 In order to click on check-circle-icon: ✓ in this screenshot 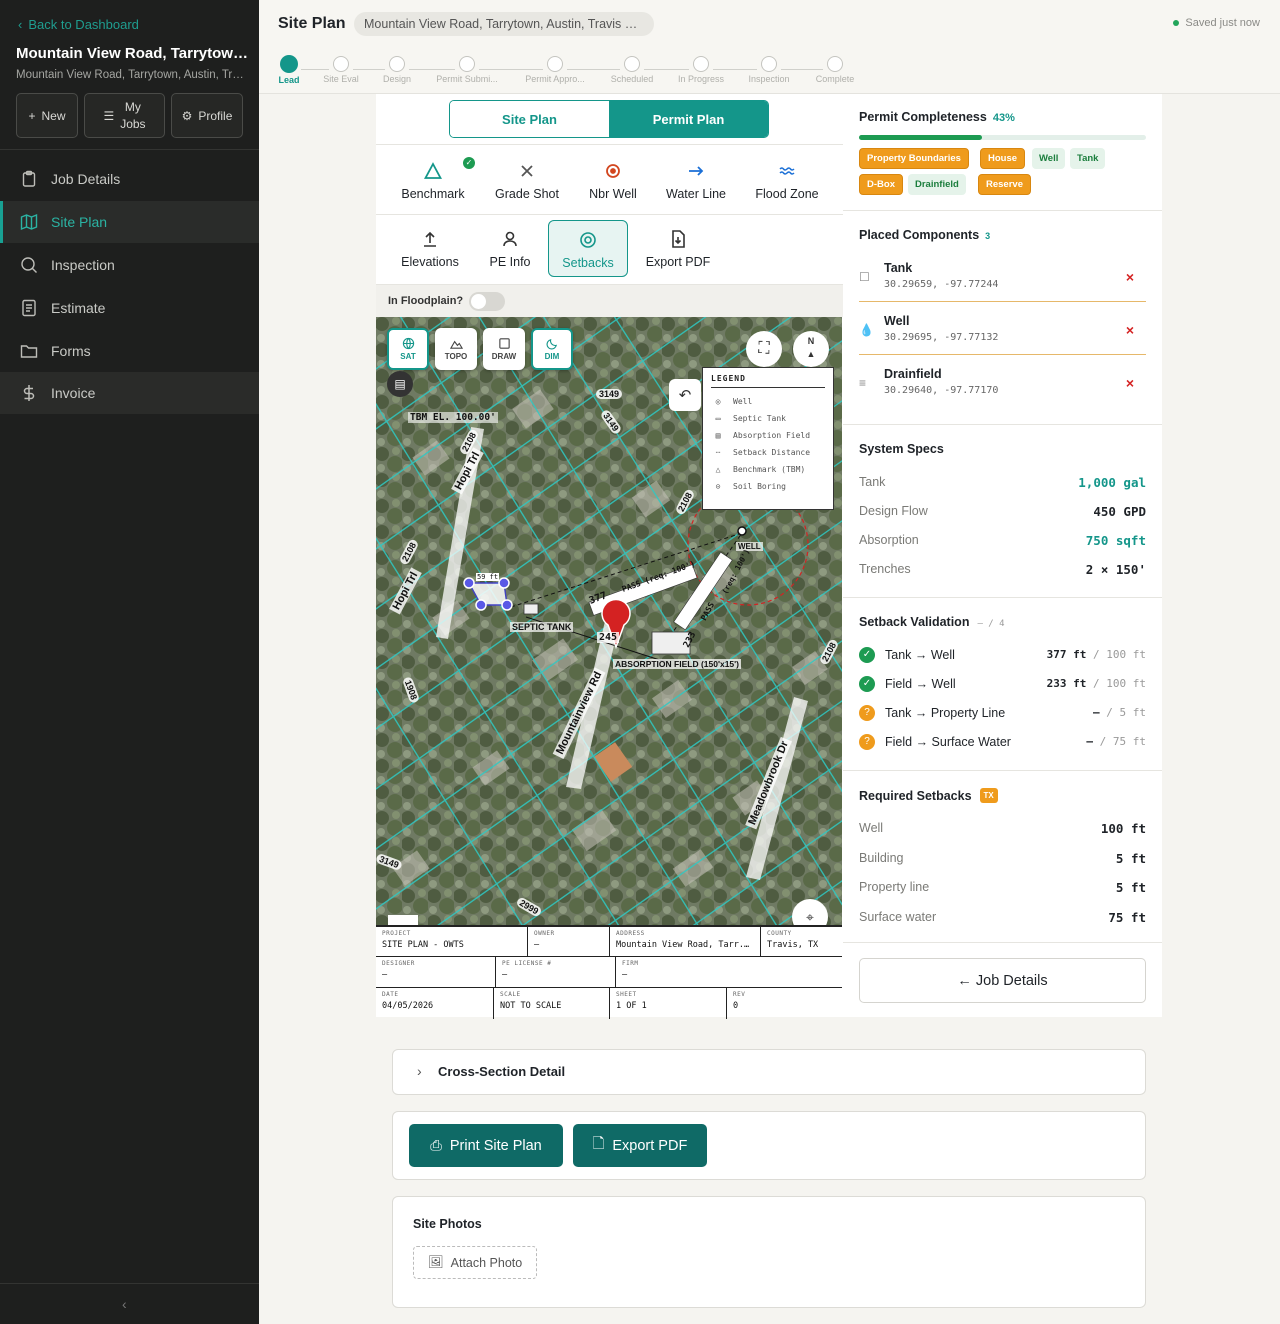, I will do `click(867, 684)`.